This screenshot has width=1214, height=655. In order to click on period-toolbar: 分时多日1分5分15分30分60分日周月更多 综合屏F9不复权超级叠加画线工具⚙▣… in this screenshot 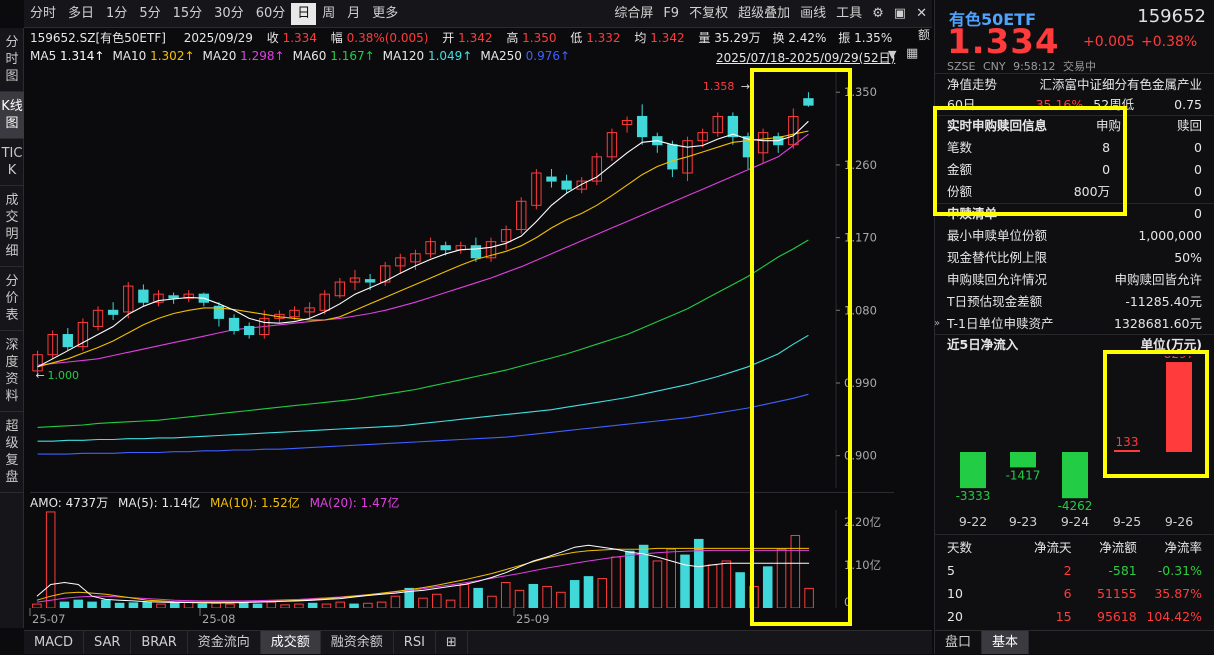, I will do `click(478, 14)`.